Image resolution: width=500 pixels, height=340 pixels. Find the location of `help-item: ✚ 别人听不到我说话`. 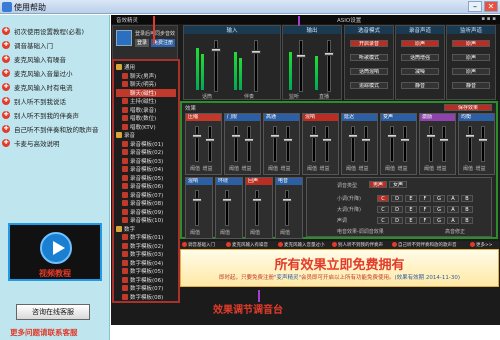

help-item: ✚ 别人听不到我说话 is located at coordinates (34, 100).